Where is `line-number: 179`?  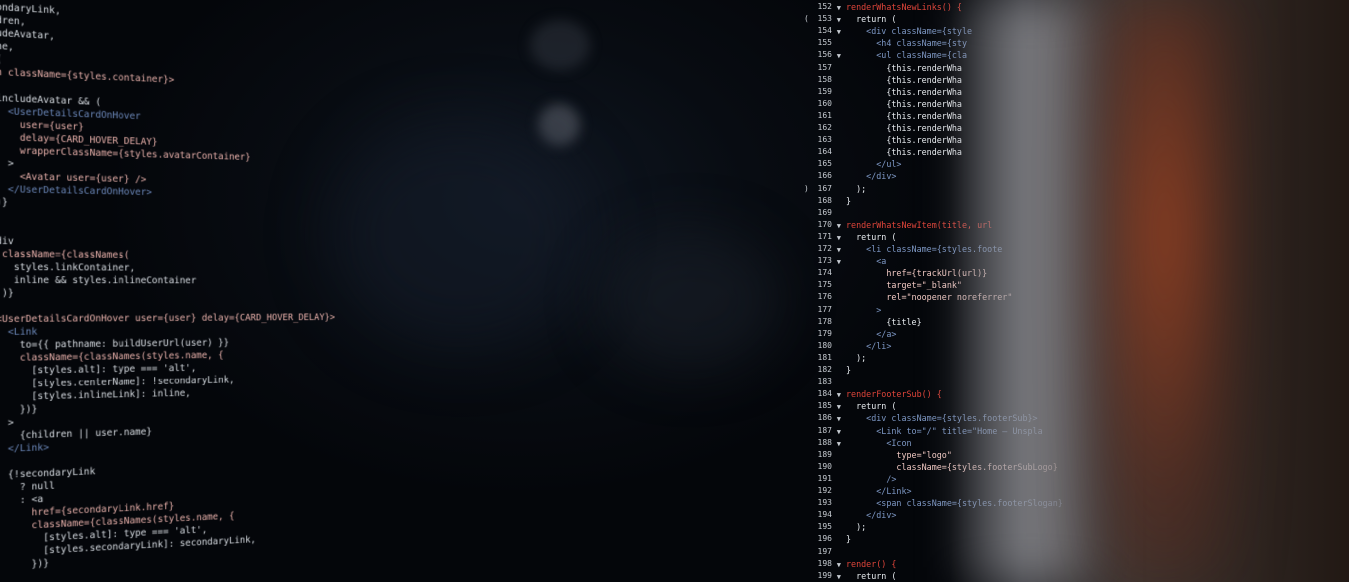 line-number: 179 is located at coordinates (825, 334).